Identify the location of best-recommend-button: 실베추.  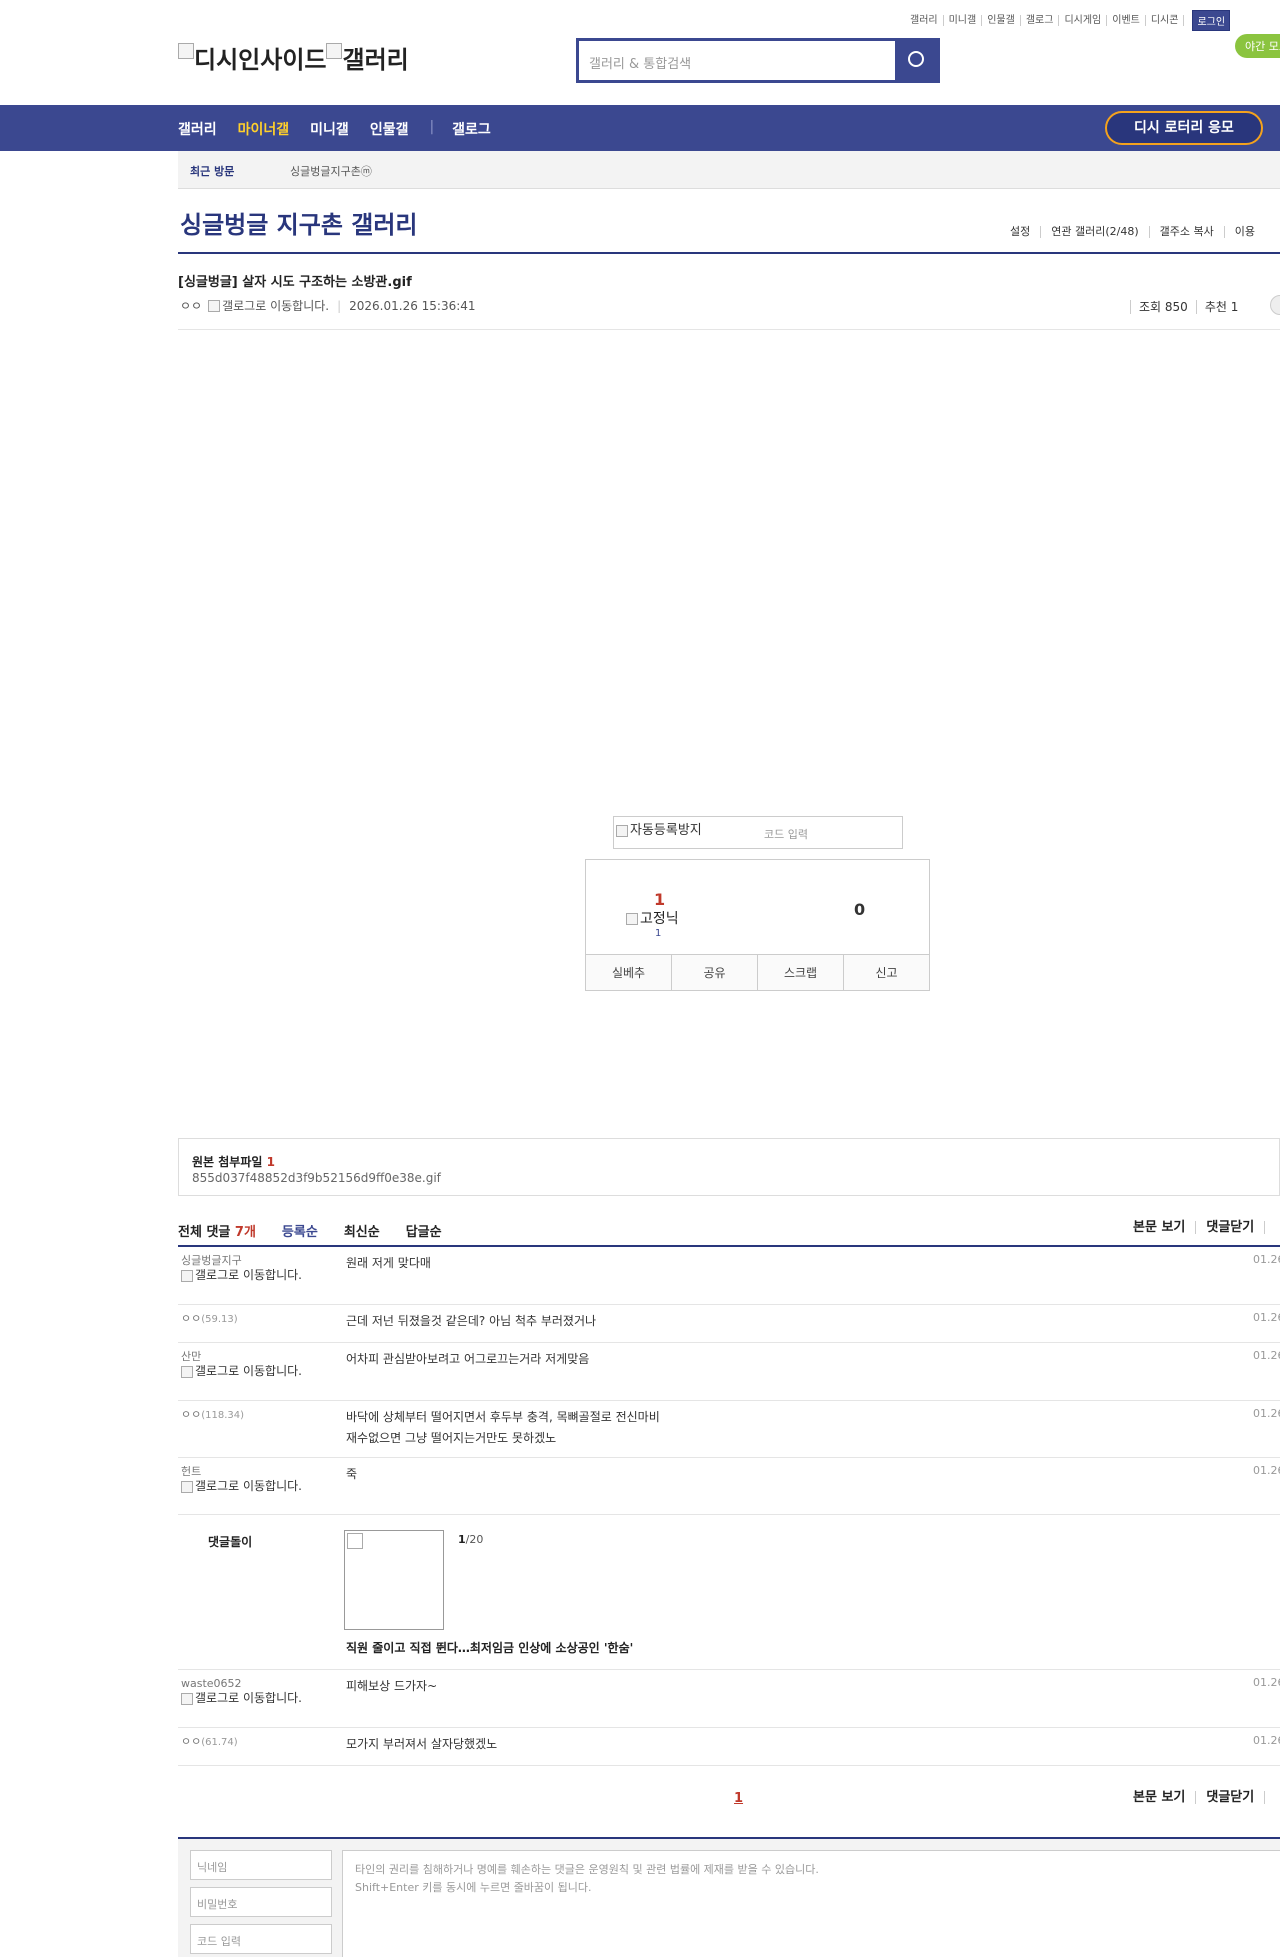
(629, 972).